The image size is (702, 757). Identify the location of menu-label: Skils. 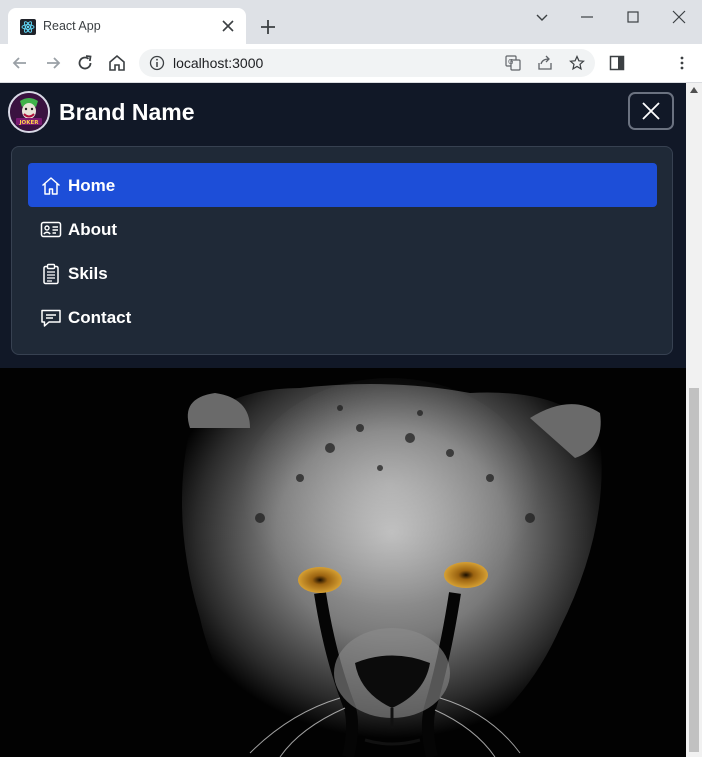
(88, 273).